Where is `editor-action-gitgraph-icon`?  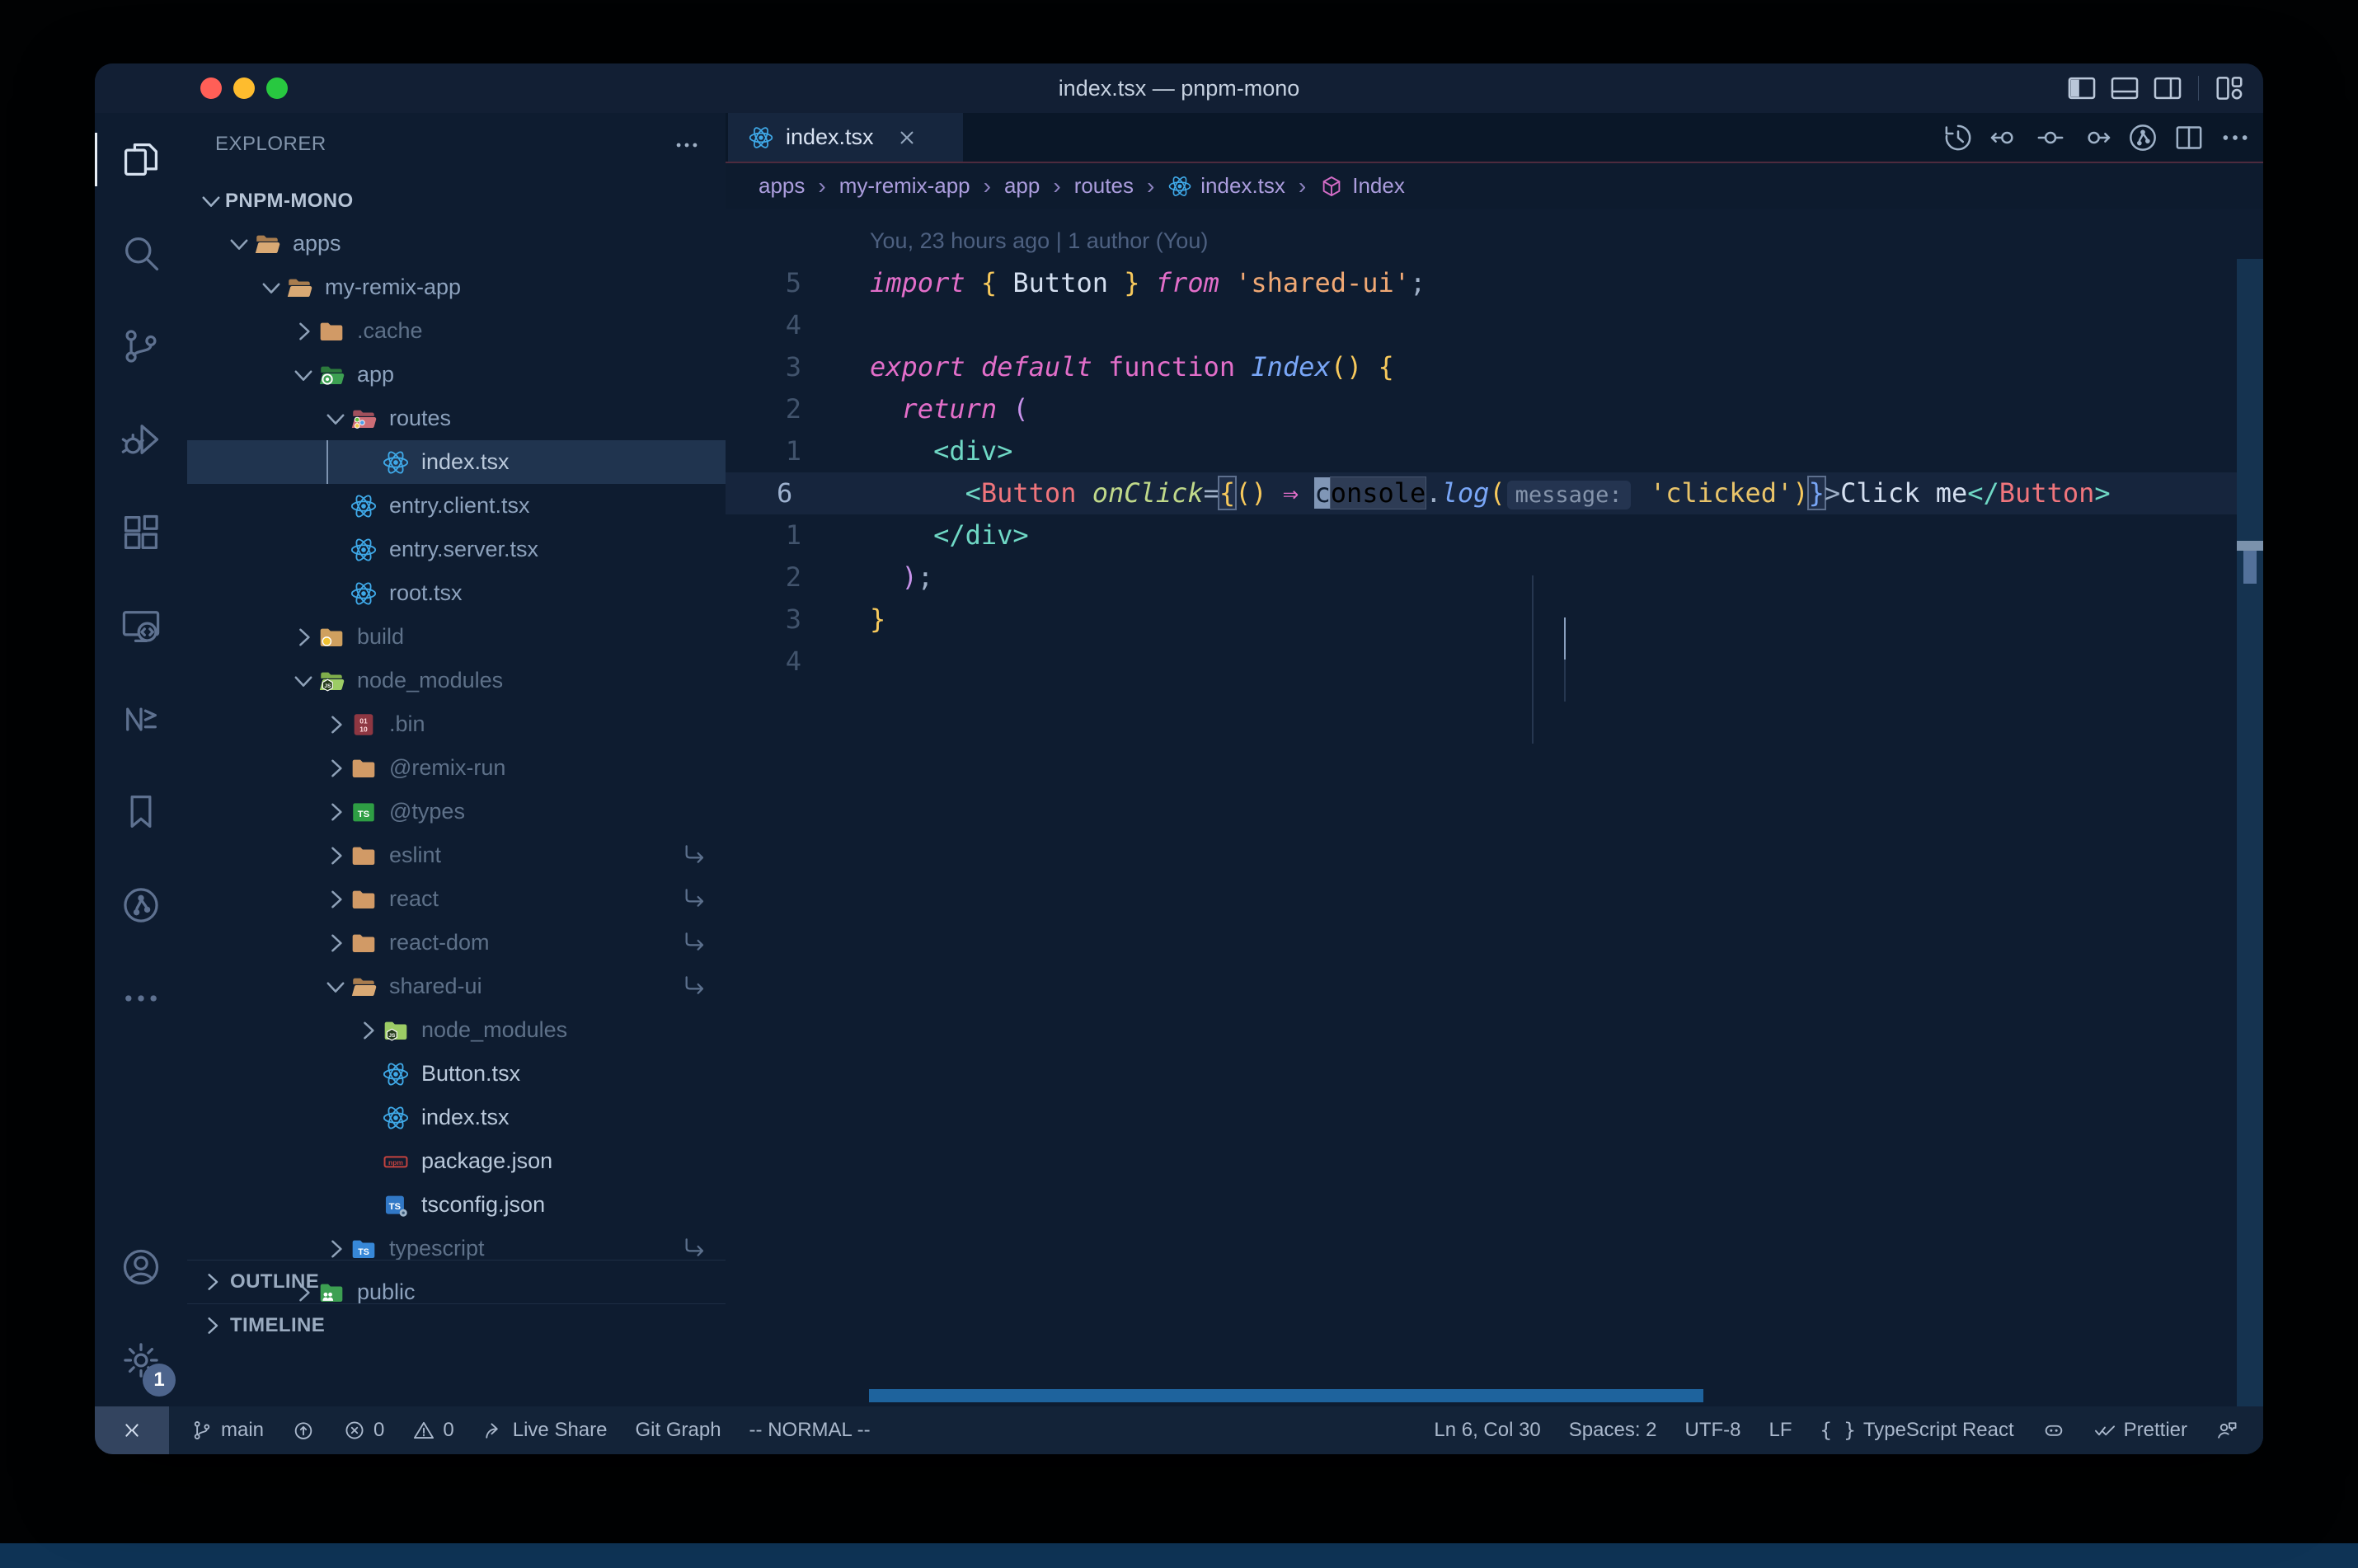 editor-action-gitgraph-icon is located at coordinates (2143, 137).